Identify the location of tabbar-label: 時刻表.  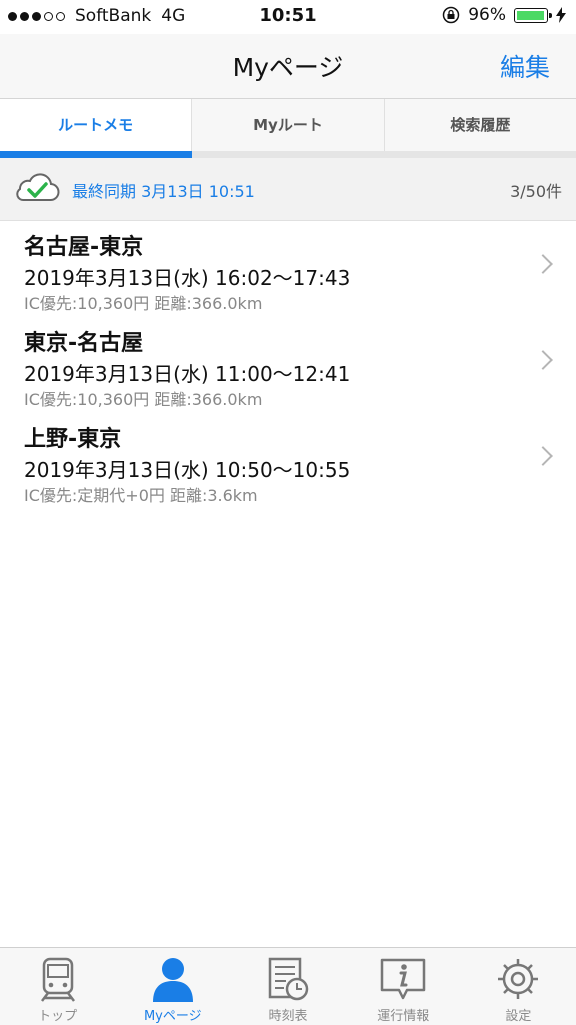
(288, 1016).